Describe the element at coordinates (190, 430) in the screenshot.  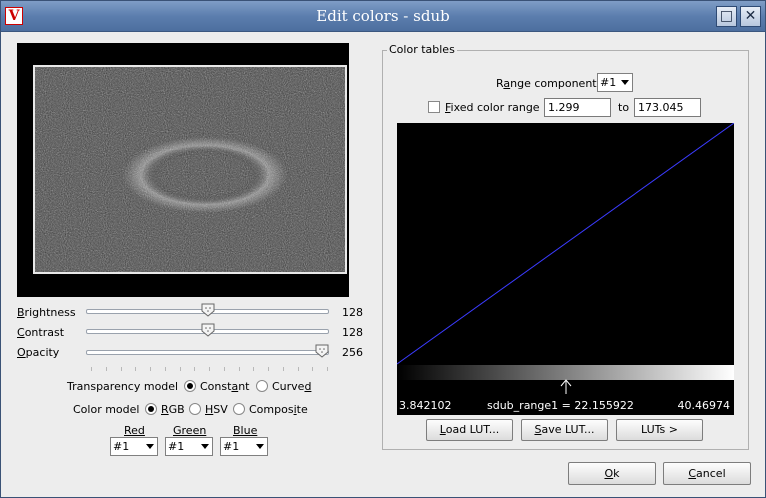
I see `green-label: Green` at that location.